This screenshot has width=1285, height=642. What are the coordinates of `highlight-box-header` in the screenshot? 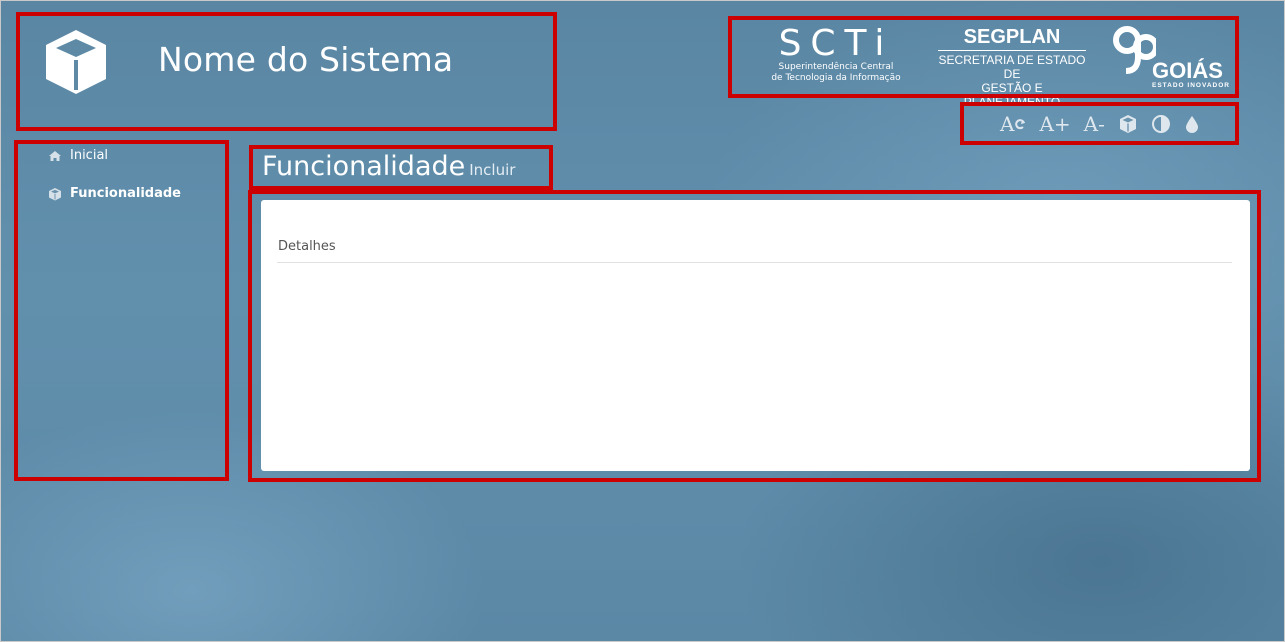 It's located at (286, 71).